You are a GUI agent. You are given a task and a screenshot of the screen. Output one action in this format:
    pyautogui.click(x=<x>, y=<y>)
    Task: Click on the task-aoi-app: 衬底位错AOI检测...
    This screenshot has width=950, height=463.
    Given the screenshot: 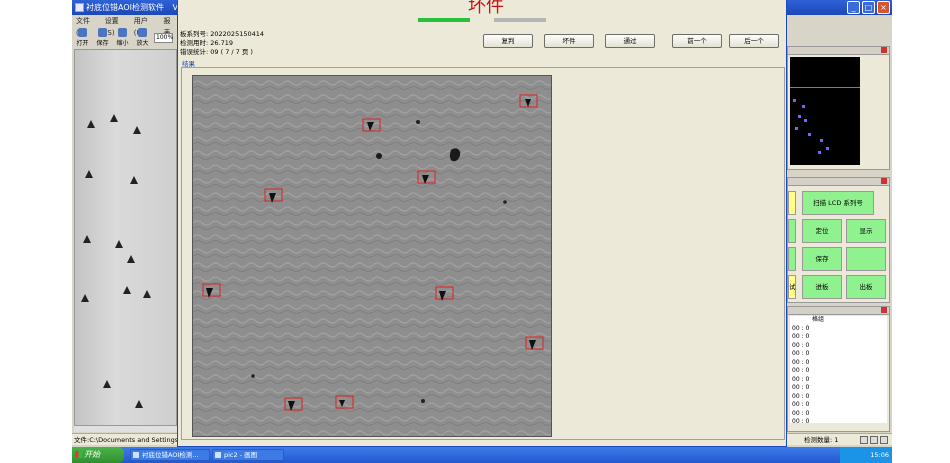 What is the action you would take?
    pyautogui.click(x=170, y=455)
    